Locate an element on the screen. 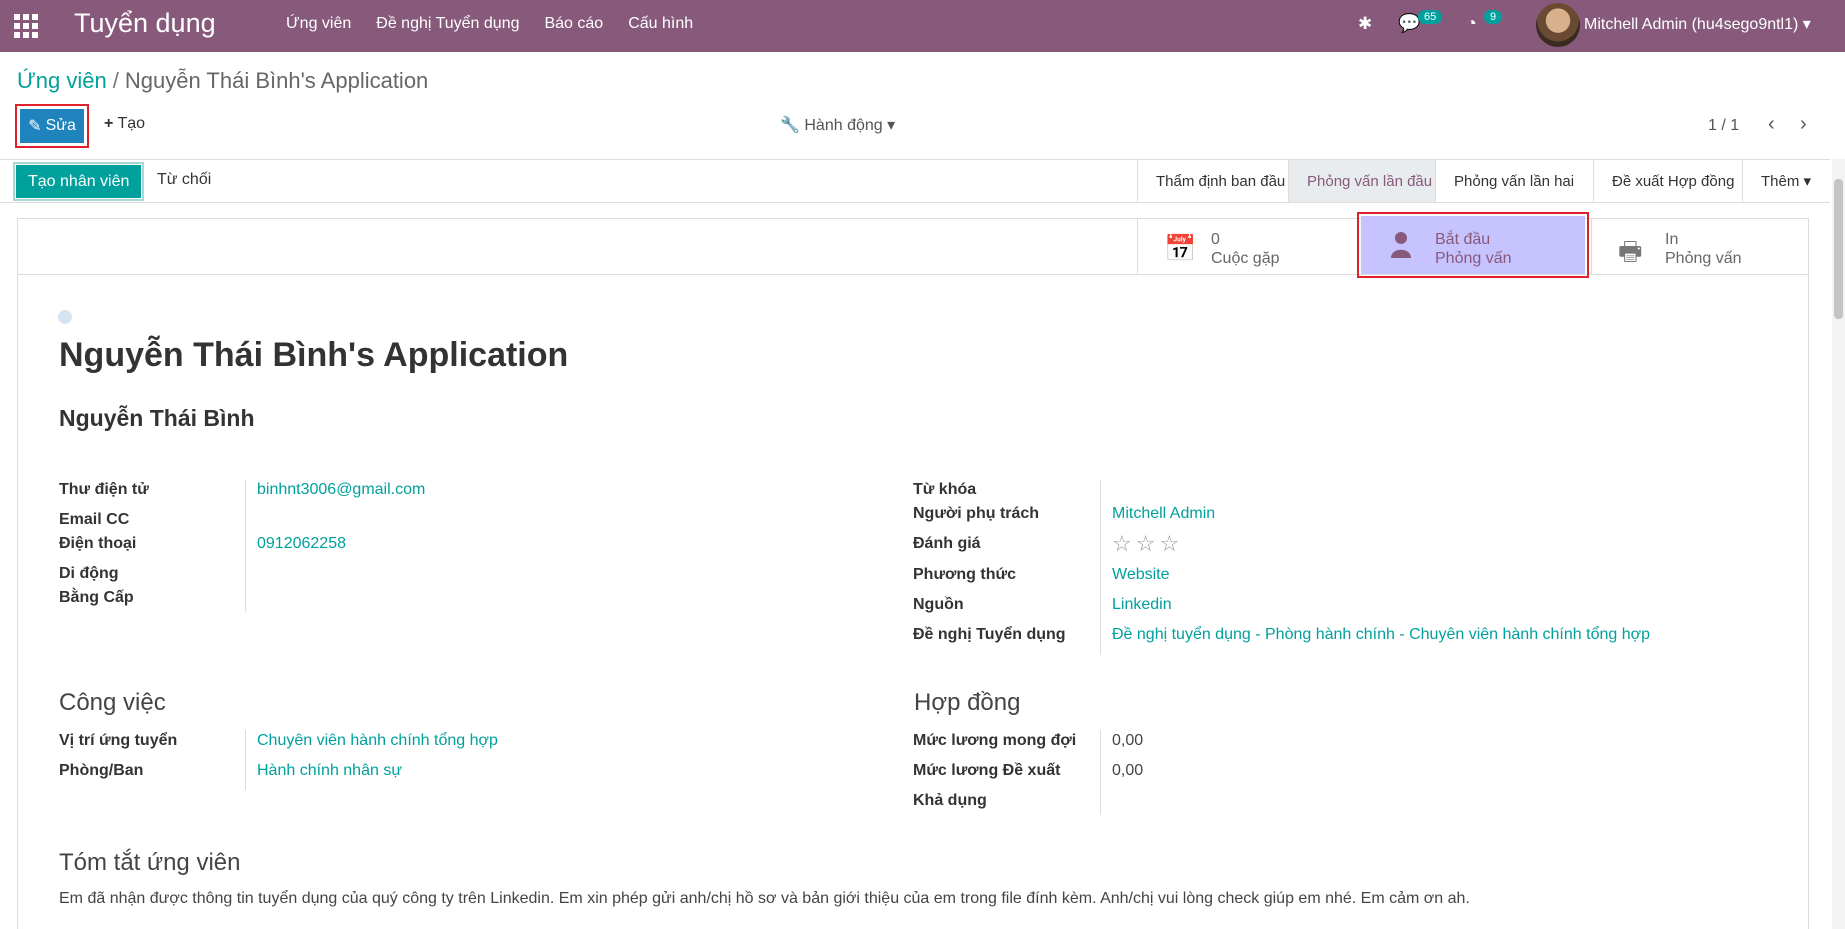  edit-button: ✎ Sửa is located at coordinates (52, 126).